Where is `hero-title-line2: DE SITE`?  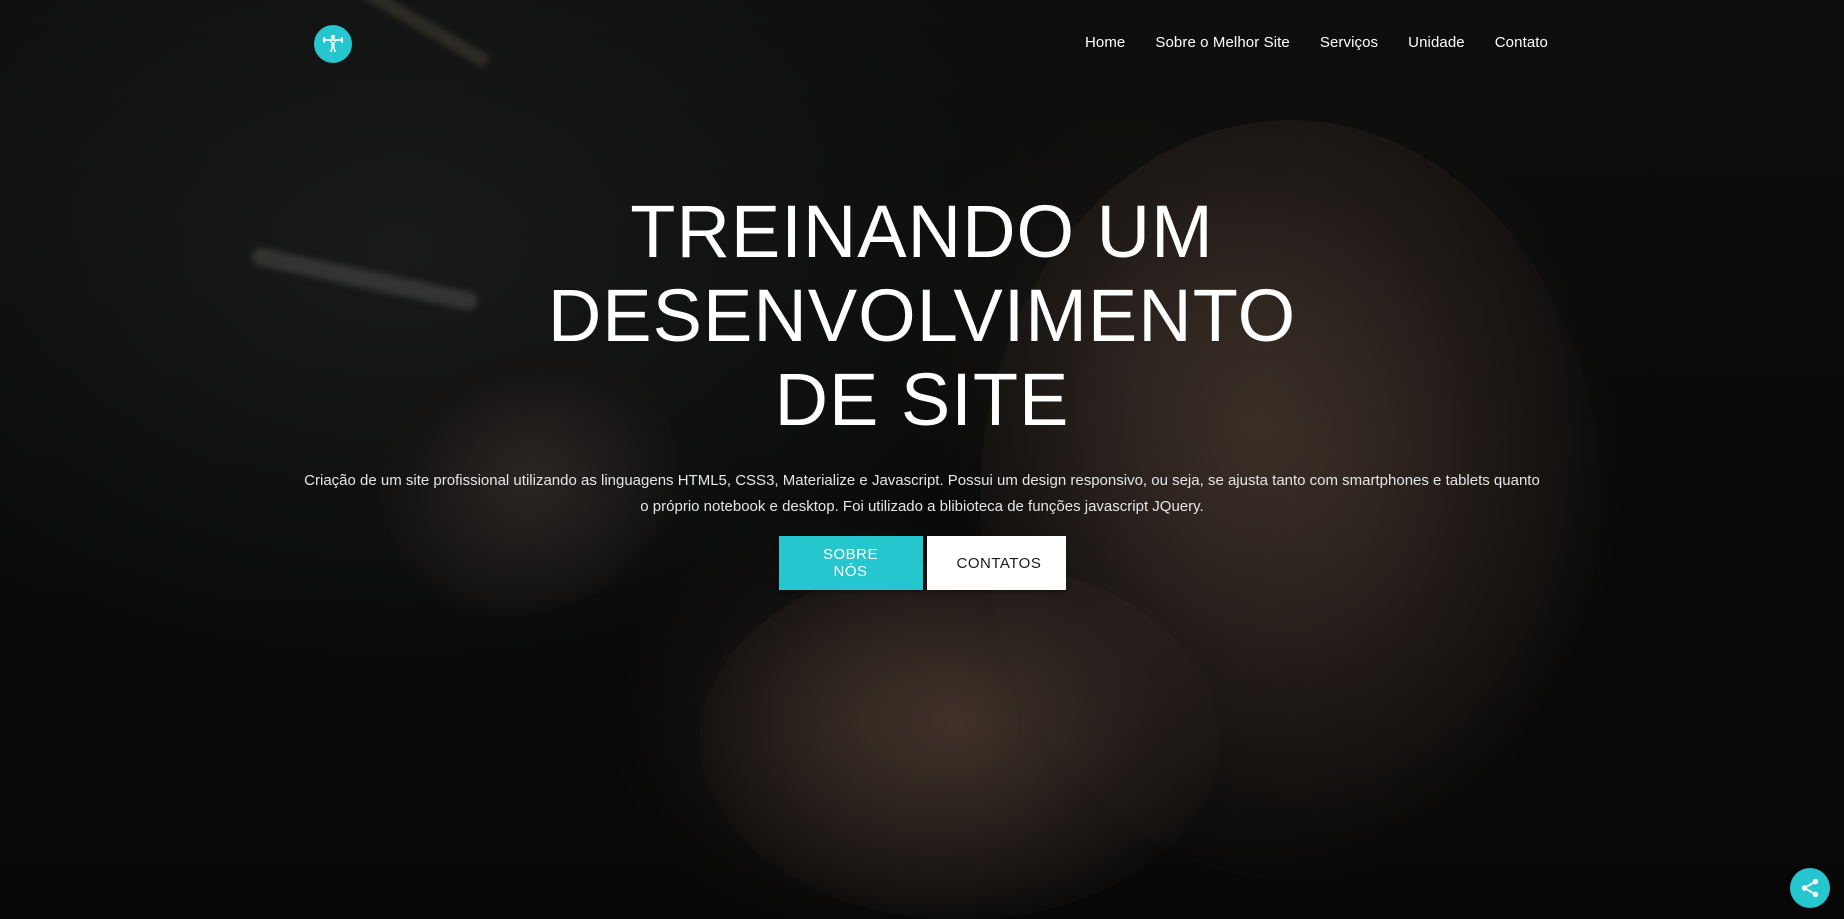
hero-title-line2: DE SITE is located at coordinates (922, 399).